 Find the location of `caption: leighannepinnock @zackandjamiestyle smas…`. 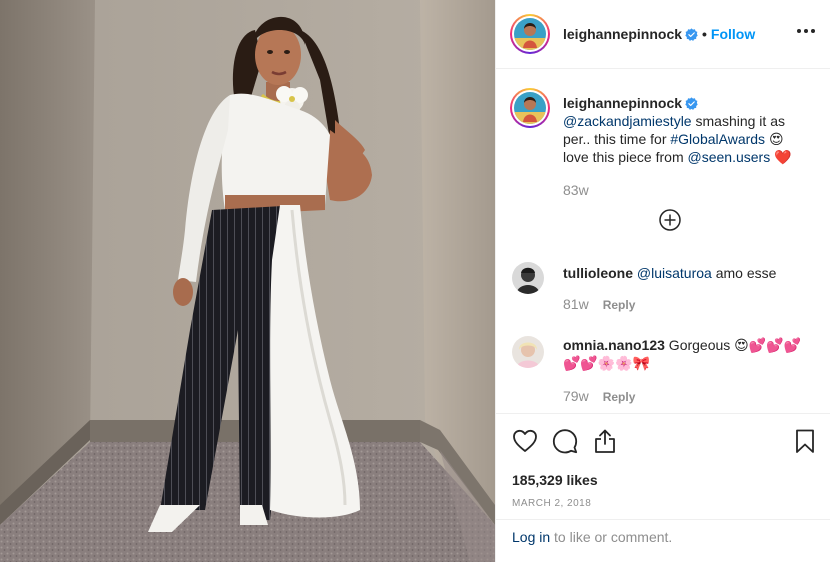

caption: leighannepinnock @zackandjamiestyle smas… is located at coordinates (685, 146).